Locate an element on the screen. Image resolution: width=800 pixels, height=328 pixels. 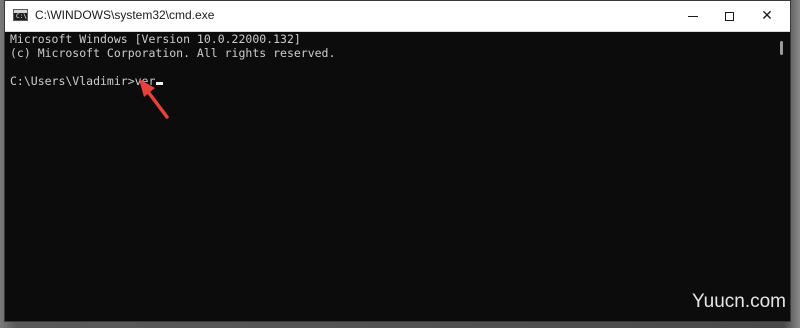
window-title: C:\WINDOWS\system32\cmd.exe is located at coordinates (125, 15).